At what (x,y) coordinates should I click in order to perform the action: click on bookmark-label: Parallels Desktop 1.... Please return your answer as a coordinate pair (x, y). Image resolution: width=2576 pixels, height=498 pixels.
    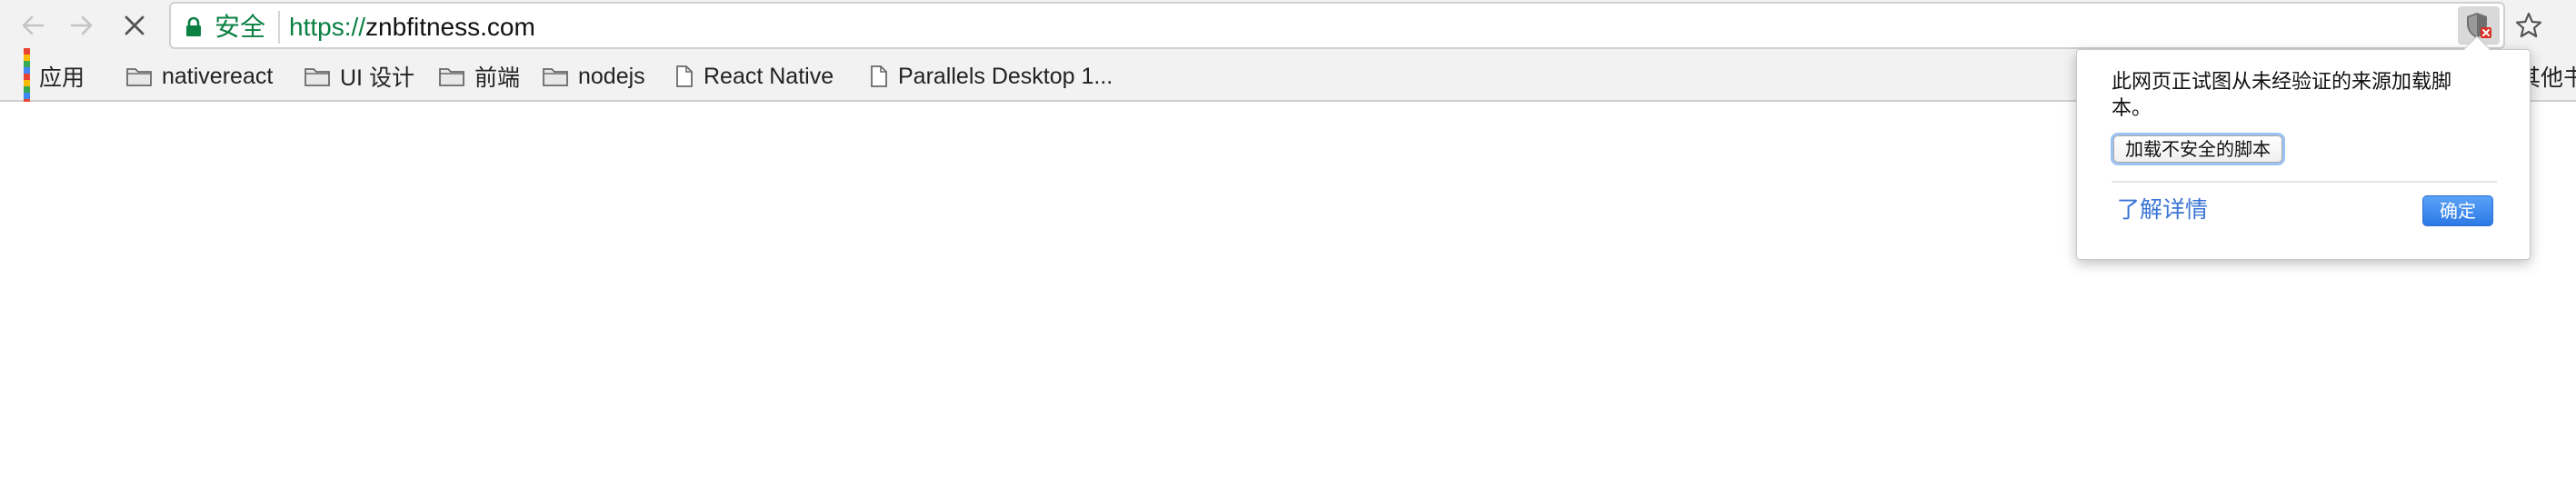
    Looking at the image, I should click on (1005, 76).